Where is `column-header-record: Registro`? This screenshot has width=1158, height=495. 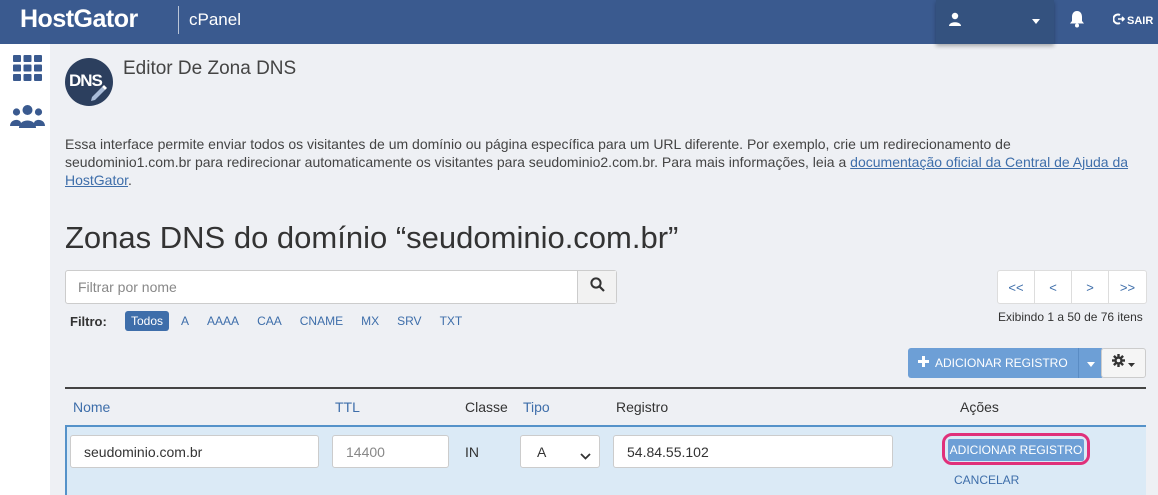 column-header-record: Registro is located at coordinates (642, 407).